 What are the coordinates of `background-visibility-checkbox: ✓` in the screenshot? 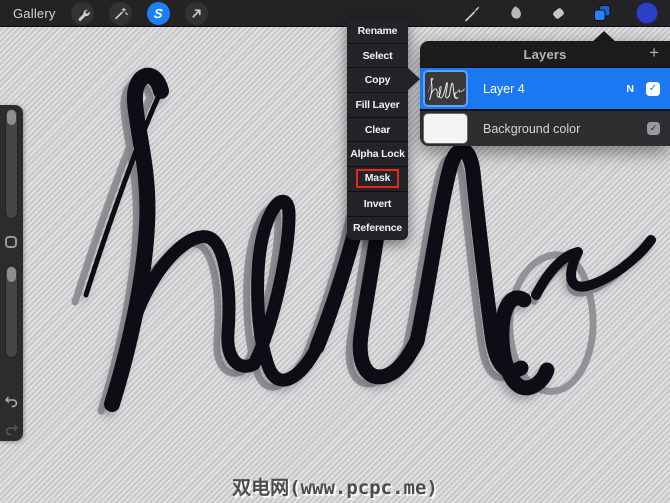 It's located at (653, 128).